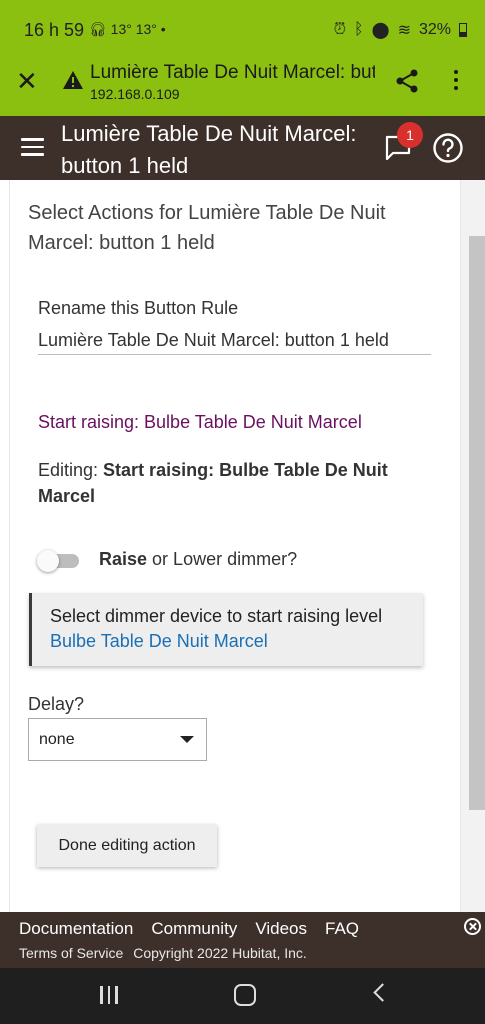 Image resolution: width=485 pixels, height=1024 pixels. Describe the element at coordinates (382, 992) in the screenshot. I see `back-icon` at that location.